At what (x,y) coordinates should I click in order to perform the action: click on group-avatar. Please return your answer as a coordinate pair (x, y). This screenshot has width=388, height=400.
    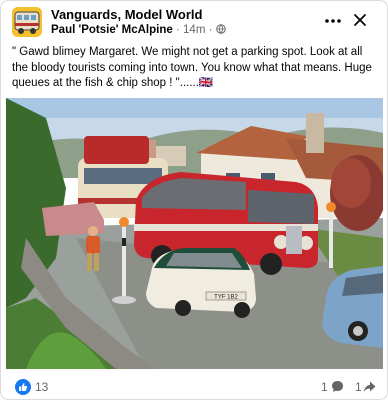
    Looking at the image, I should click on (27, 22).